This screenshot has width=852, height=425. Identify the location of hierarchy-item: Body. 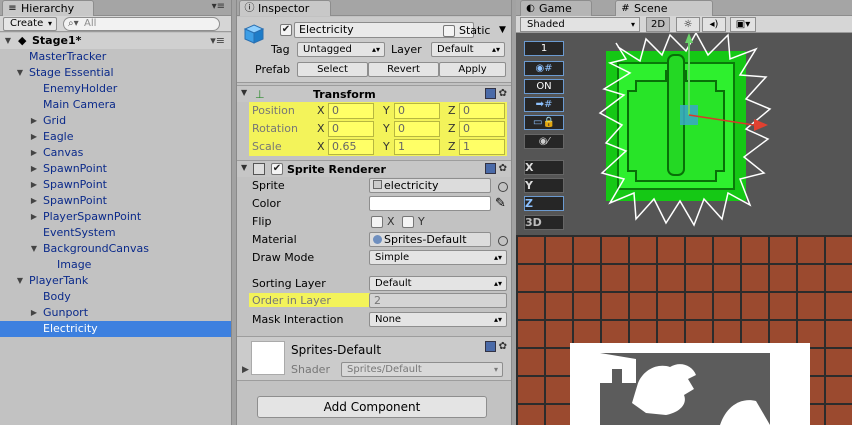
(115, 297).